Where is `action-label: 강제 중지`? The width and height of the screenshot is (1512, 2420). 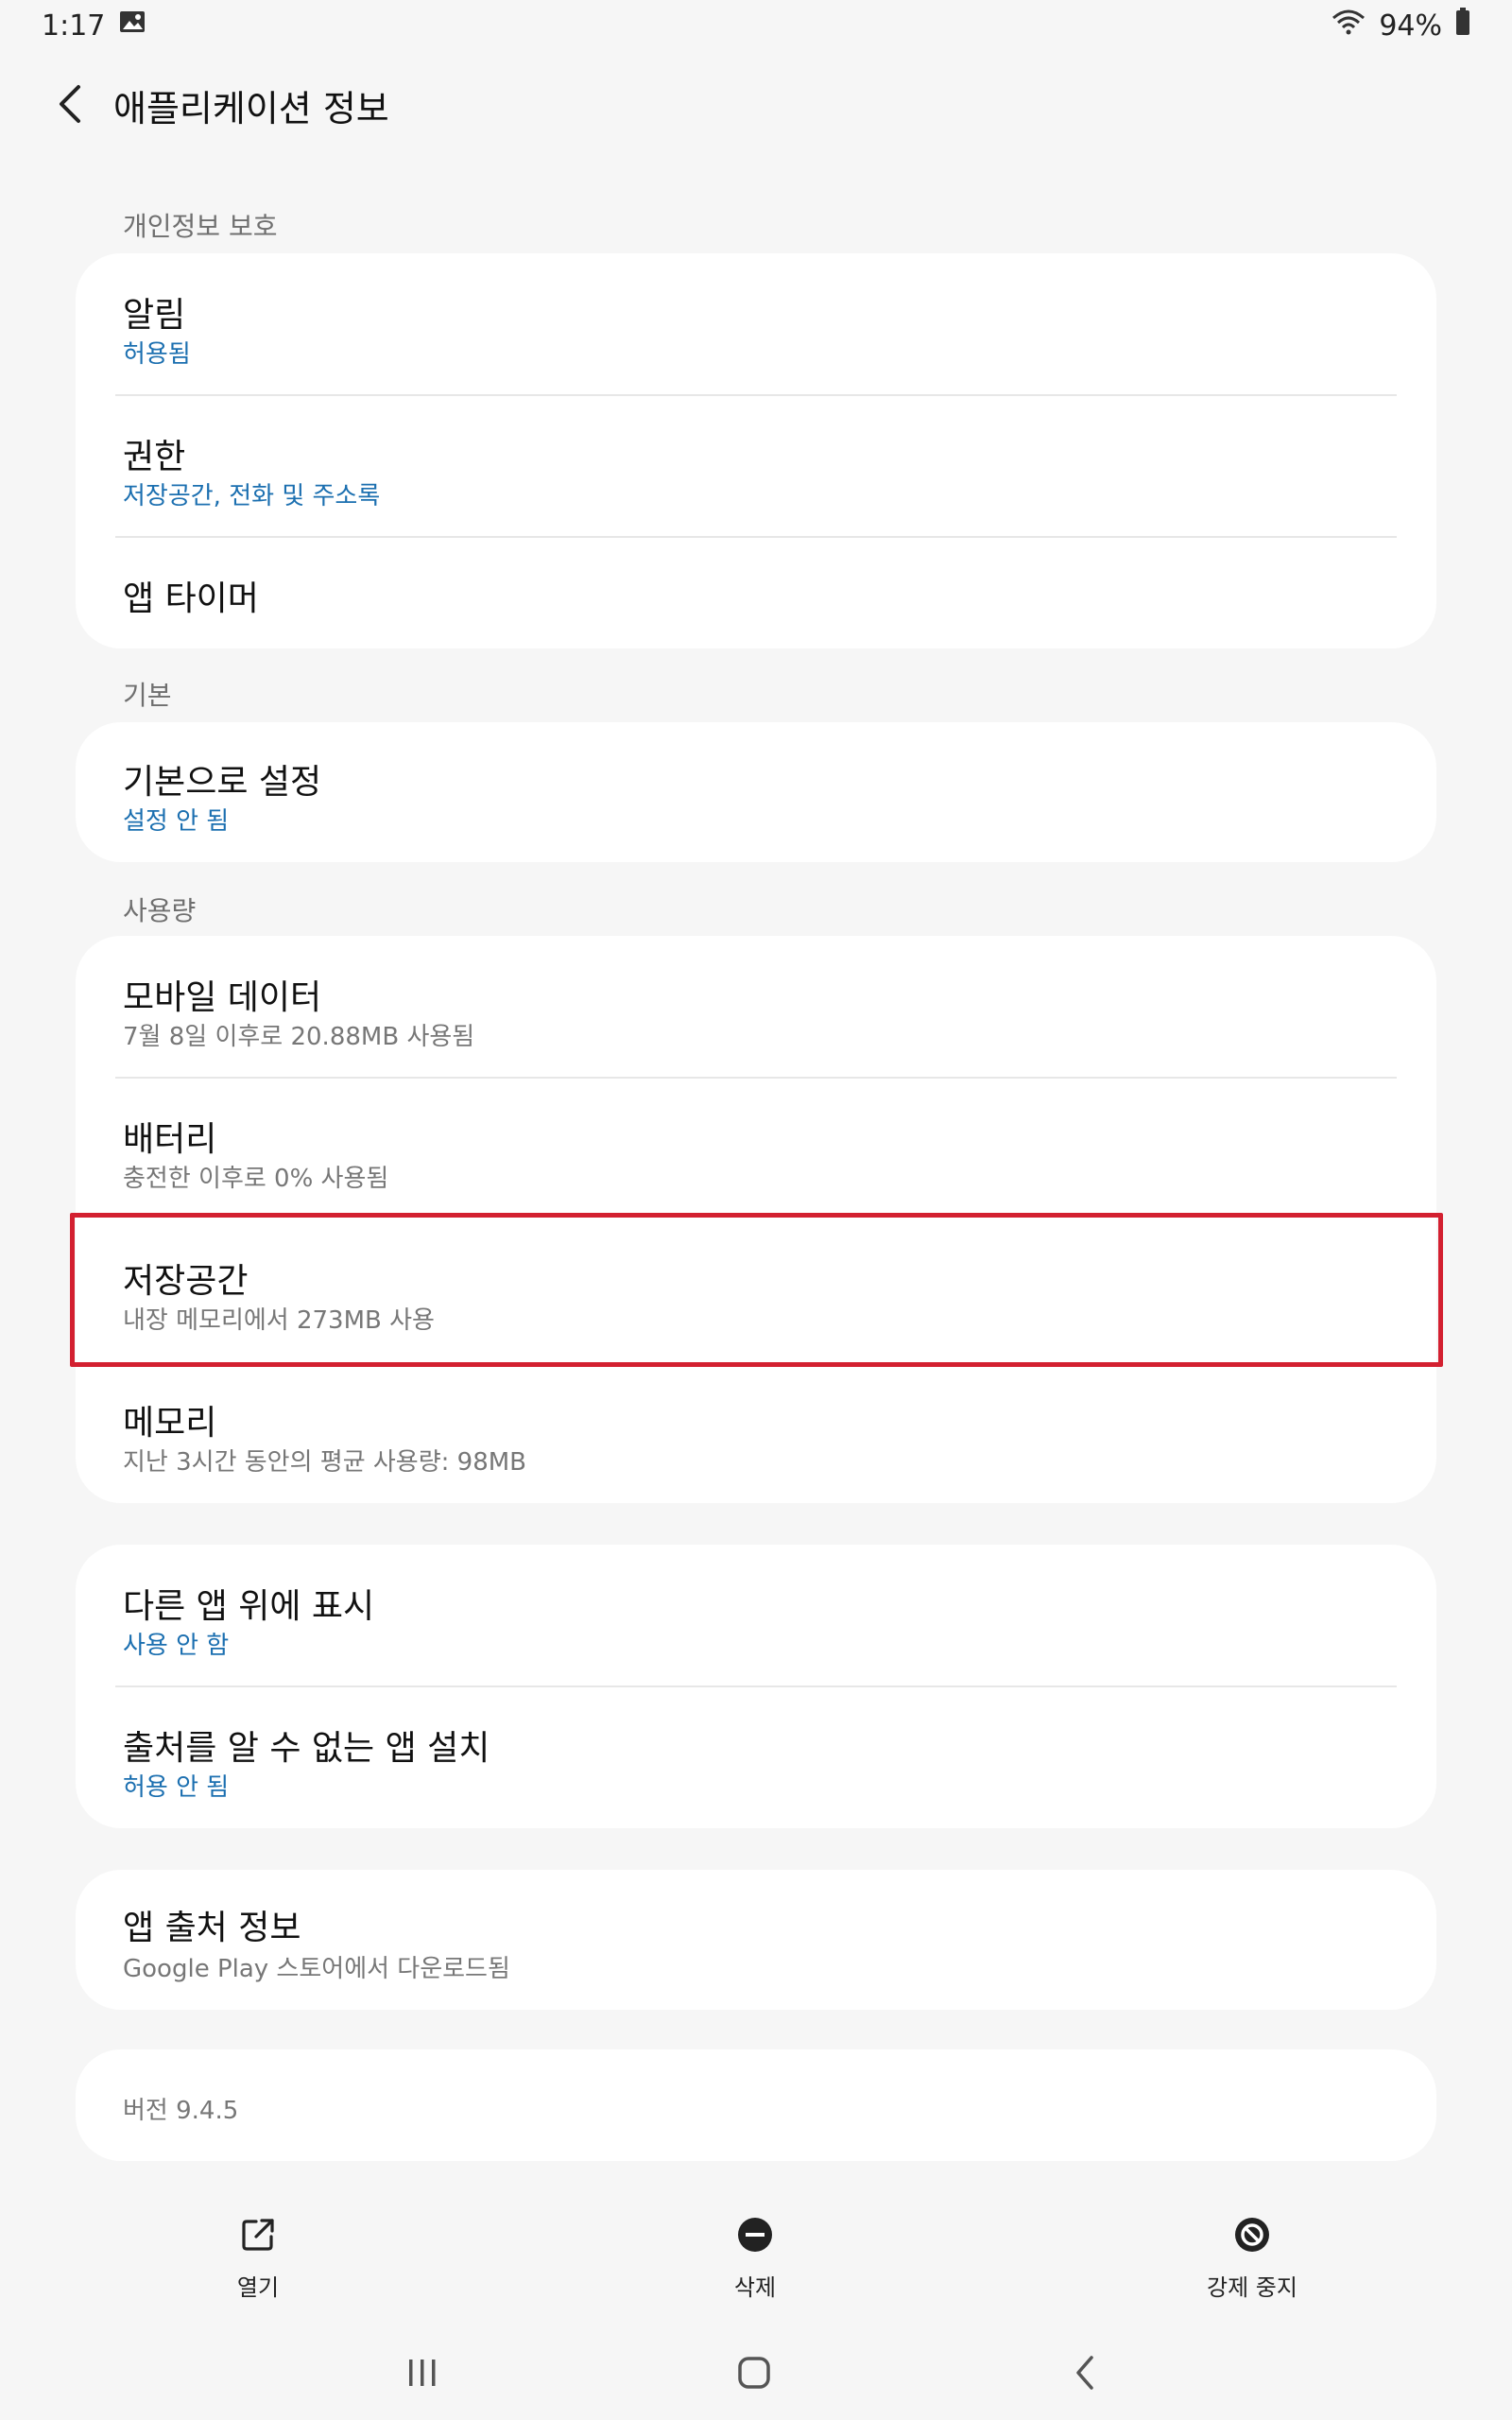 action-label: 강제 중지 is located at coordinates (1252, 2287).